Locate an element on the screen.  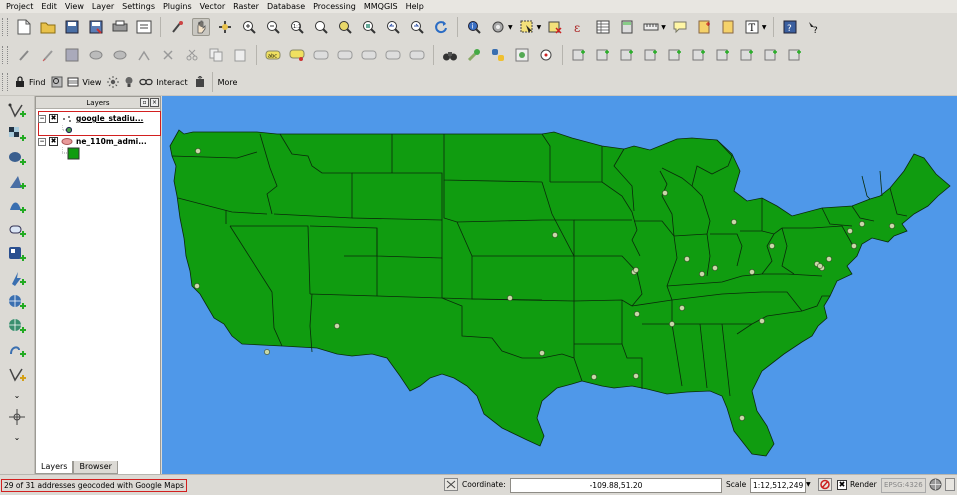
add-feature-icon is located at coordinates (96, 55).